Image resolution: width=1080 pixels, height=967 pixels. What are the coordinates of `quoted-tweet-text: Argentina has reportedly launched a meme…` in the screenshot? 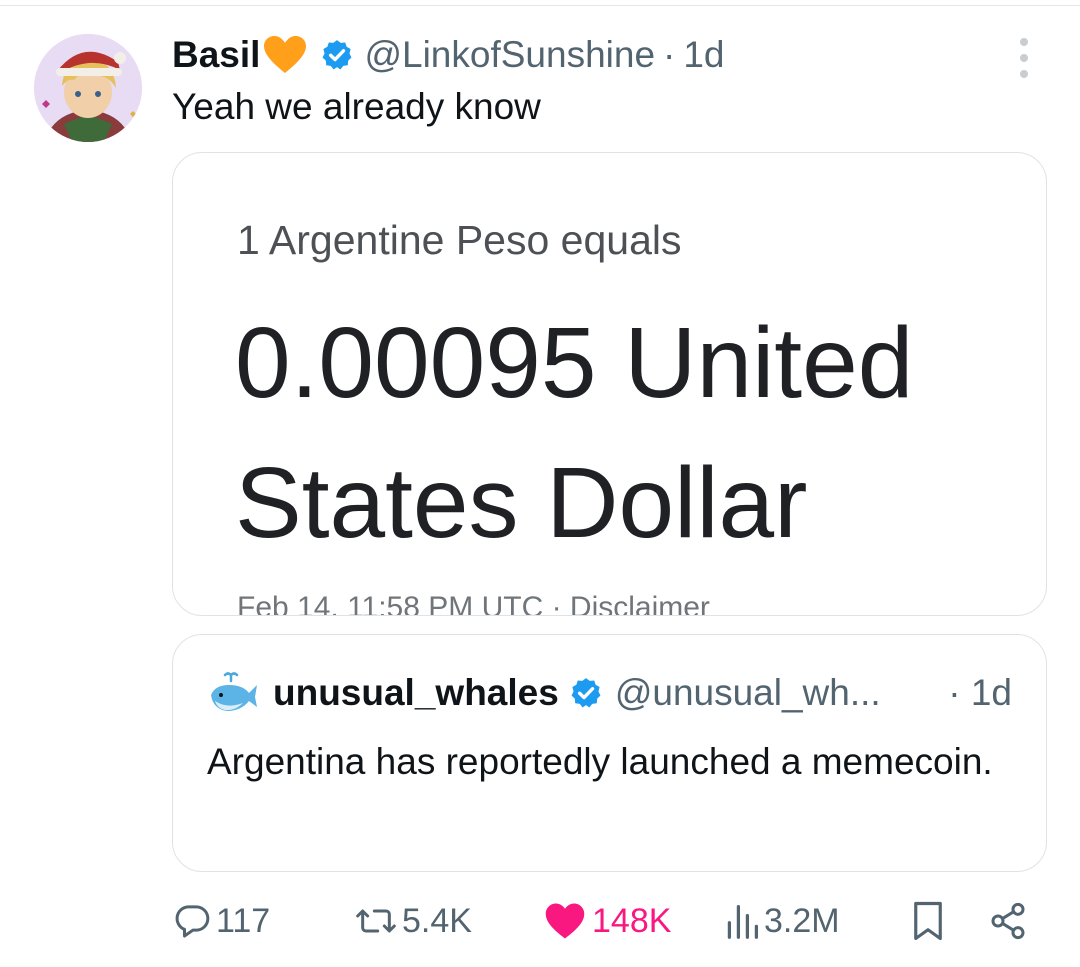 It's located at (600, 761).